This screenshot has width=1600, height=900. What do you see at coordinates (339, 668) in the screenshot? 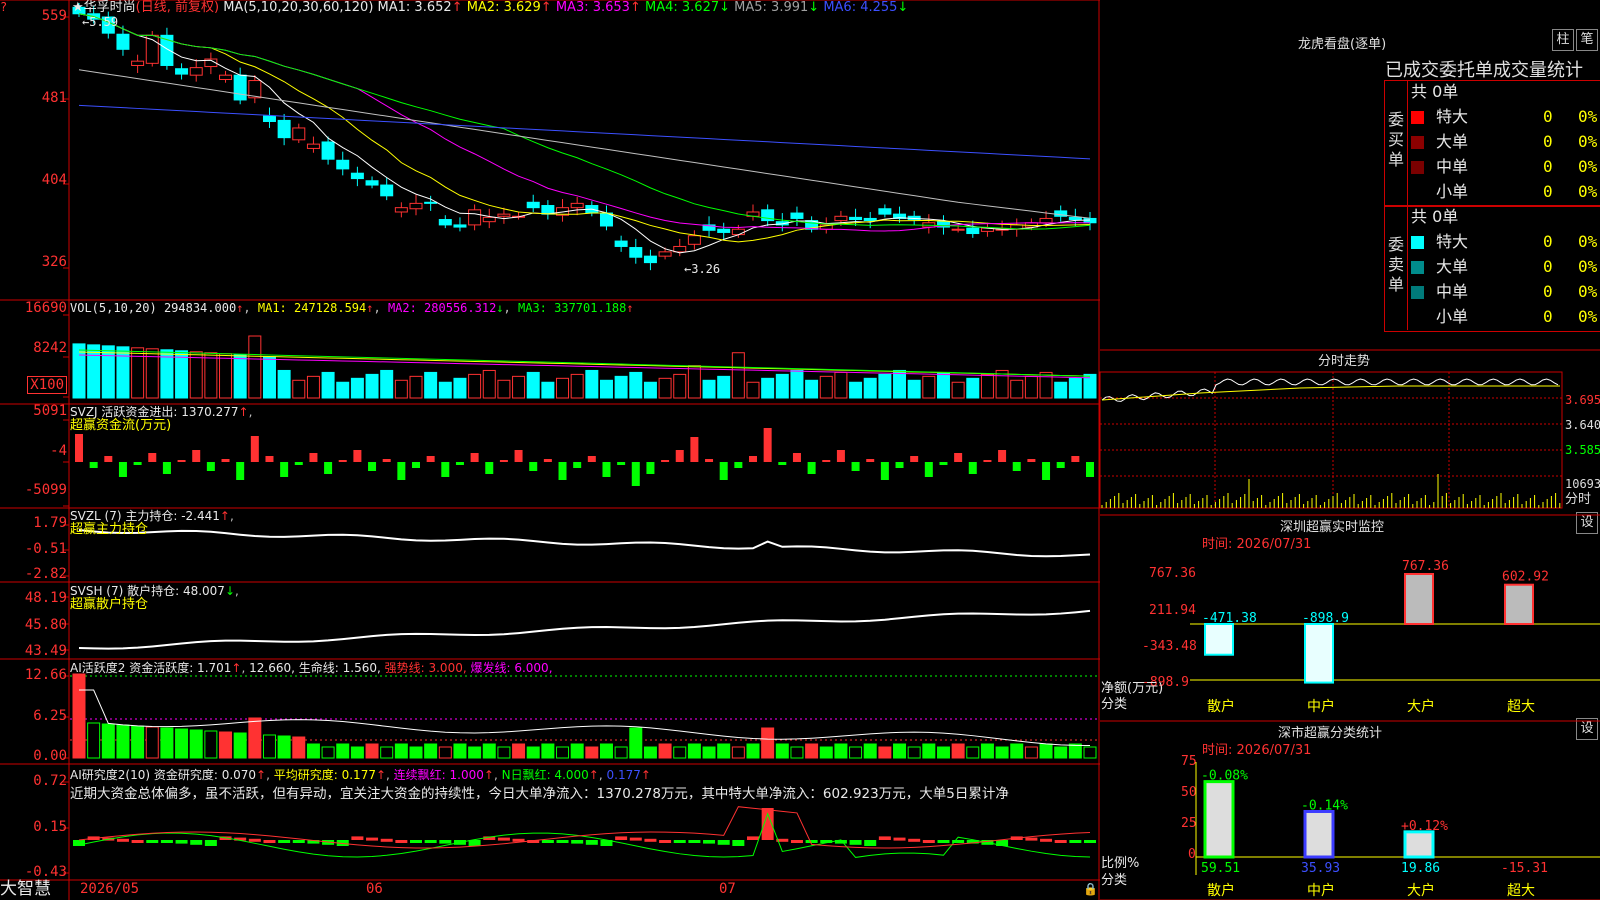
I see `ai-lifeline: 生命线: 1.560,` at bounding box center [339, 668].